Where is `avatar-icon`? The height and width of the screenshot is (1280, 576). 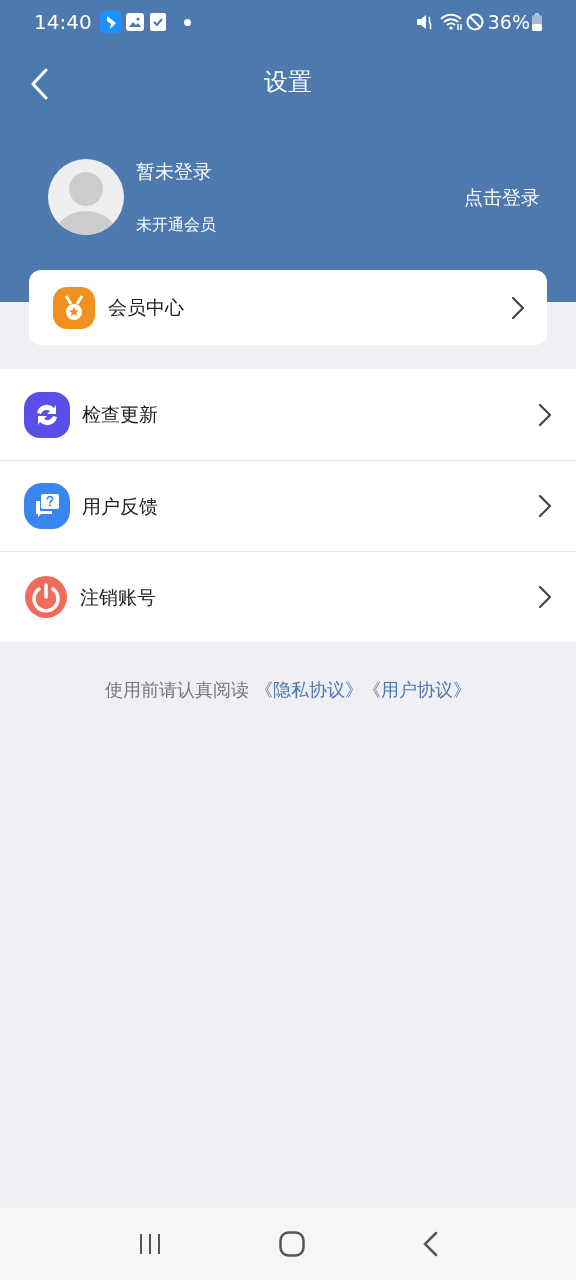
avatar-icon is located at coordinates (86, 197).